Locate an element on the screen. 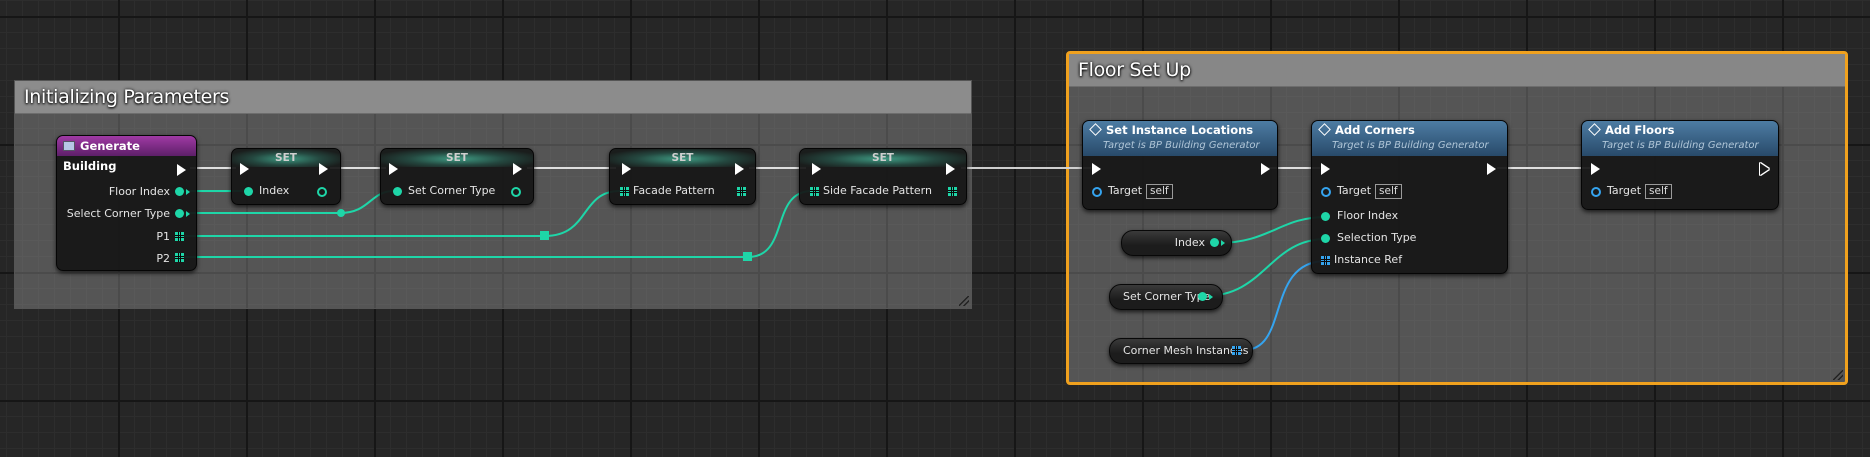 The image size is (1870, 457). get-node-set-corner-type: Set Corner Type is located at coordinates (1166, 297).